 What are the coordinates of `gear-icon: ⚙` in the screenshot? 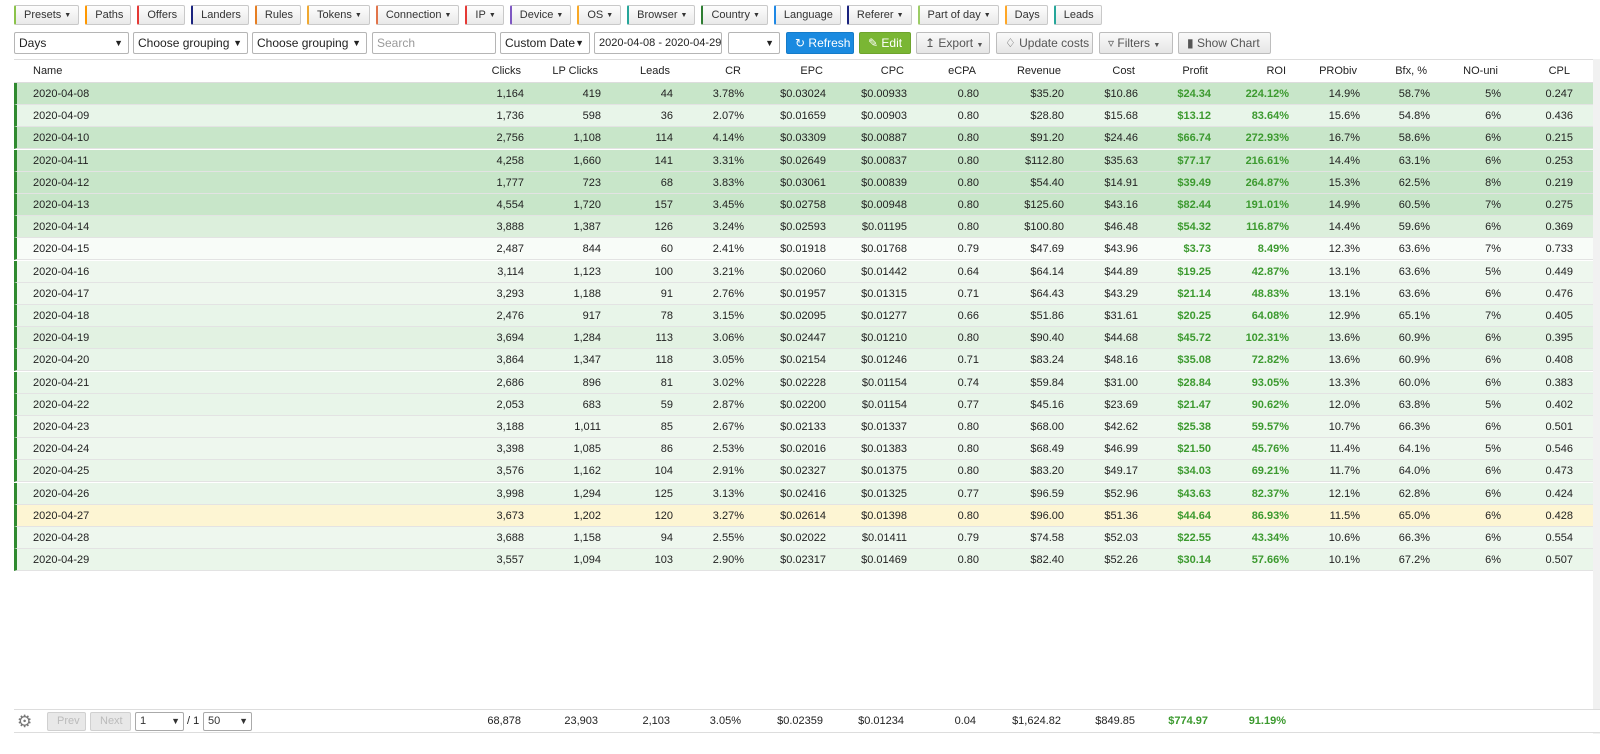 It's located at (24, 721).